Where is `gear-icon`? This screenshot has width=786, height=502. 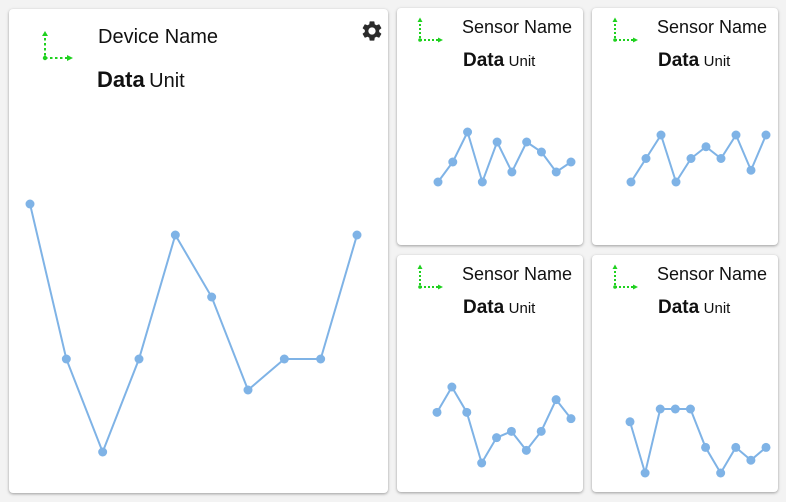
gear-icon is located at coordinates (372, 31).